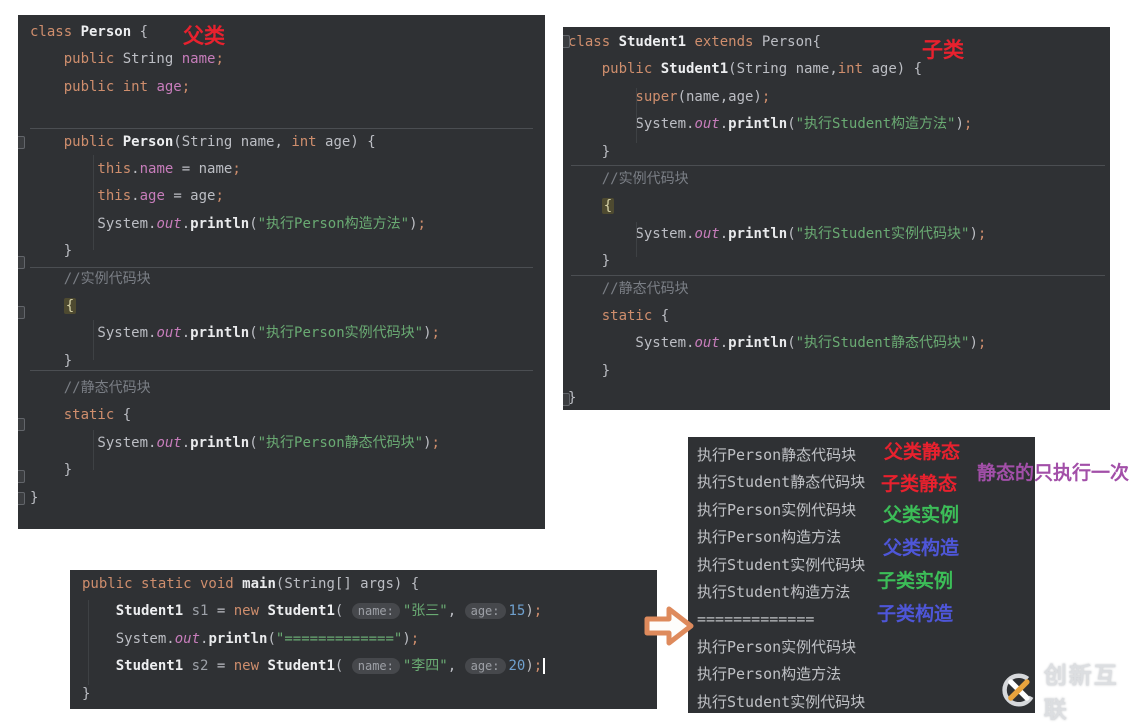 This screenshot has height=724, width=1133. What do you see at coordinates (728, 42) in the screenshot?
I see `code-token: extends` at bounding box center [728, 42].